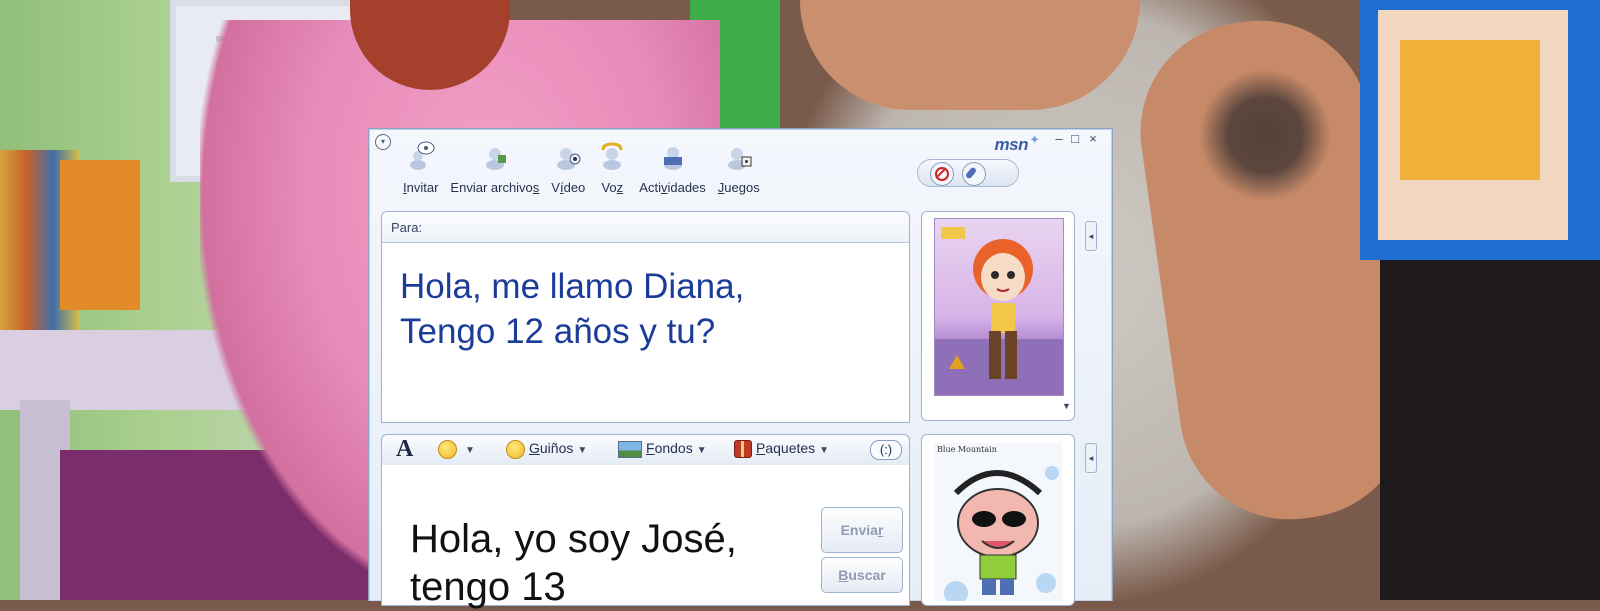  I want to click on gift-icon, so click(743, 449).